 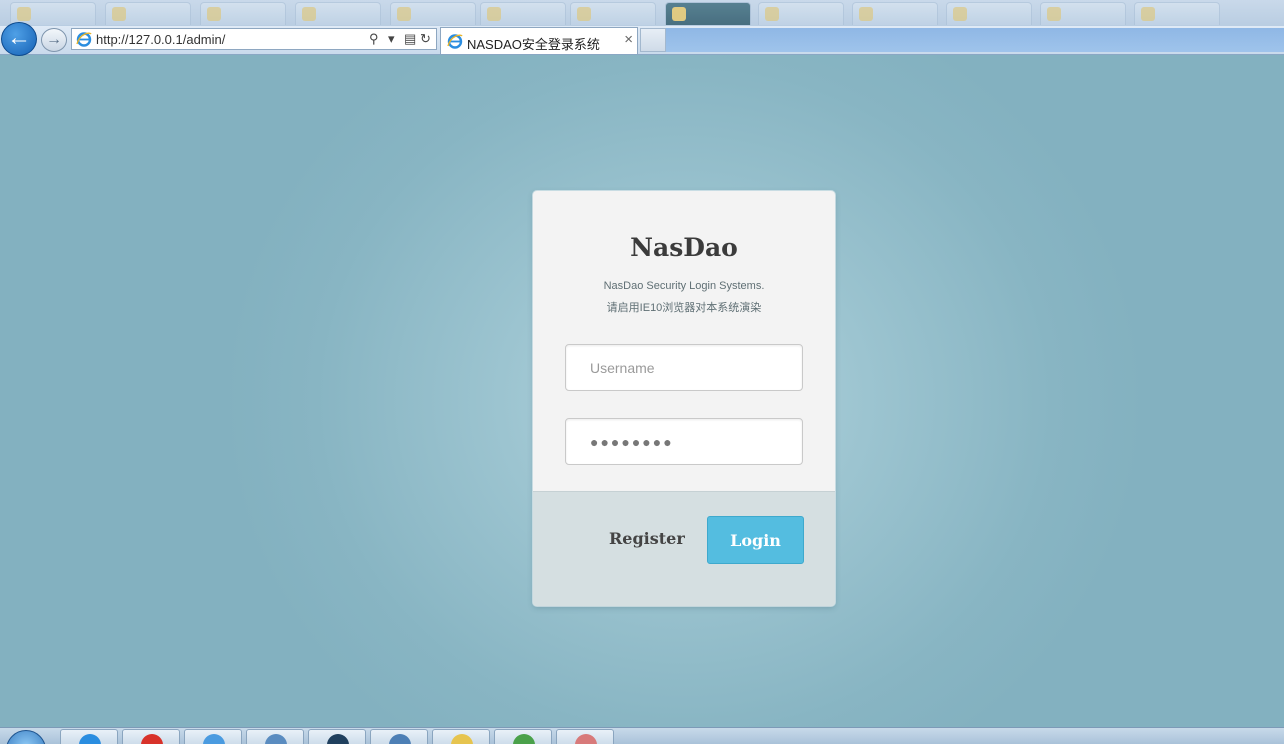 I want to click on password-input, so click(x=684, y=441).